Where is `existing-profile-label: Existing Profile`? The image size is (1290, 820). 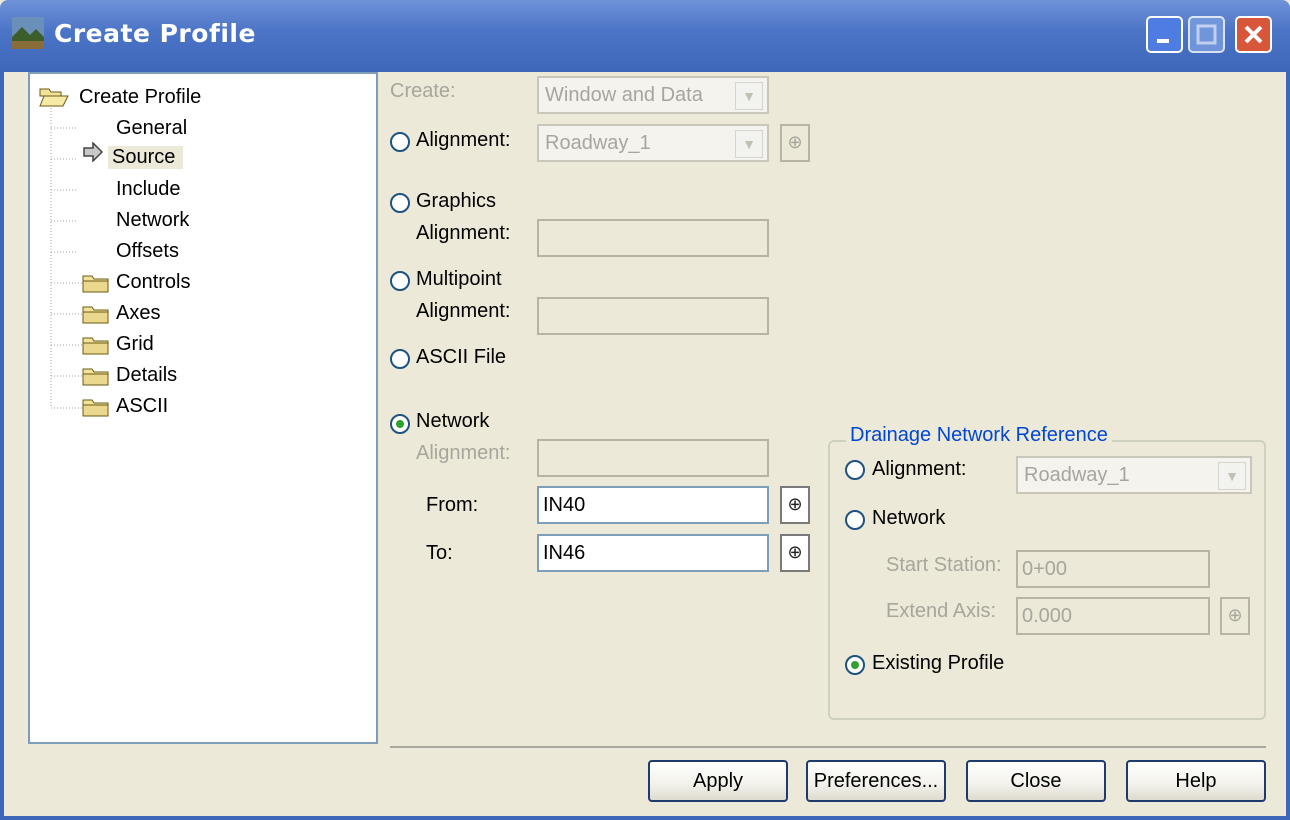
existing-profile-label: Existing Profile is located at coordinates (938, 663).